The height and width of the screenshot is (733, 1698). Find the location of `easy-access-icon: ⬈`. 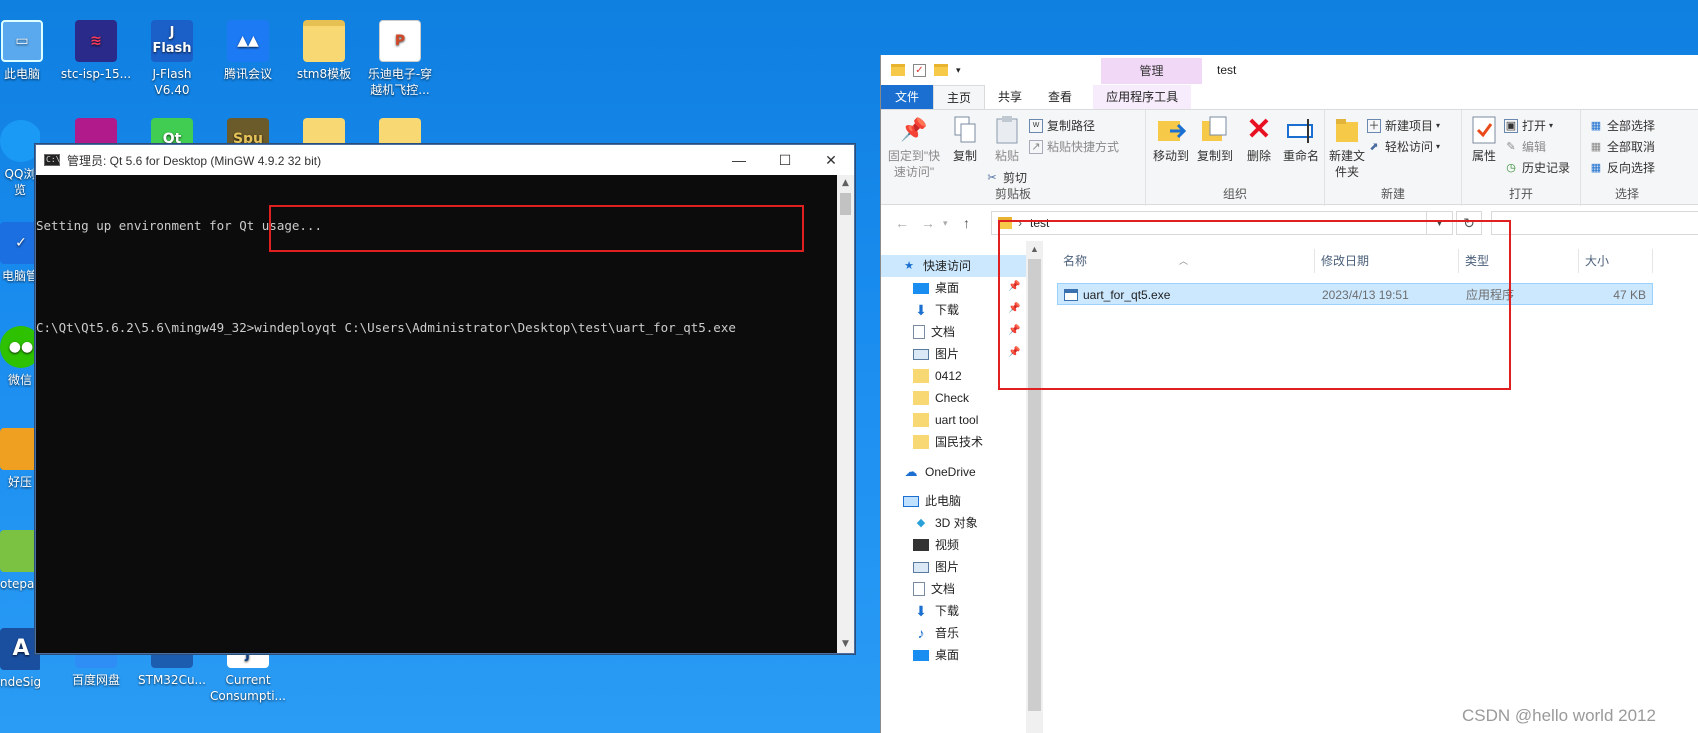

easy-access-icon: ⬈ is located at coordinates (1374, 147).